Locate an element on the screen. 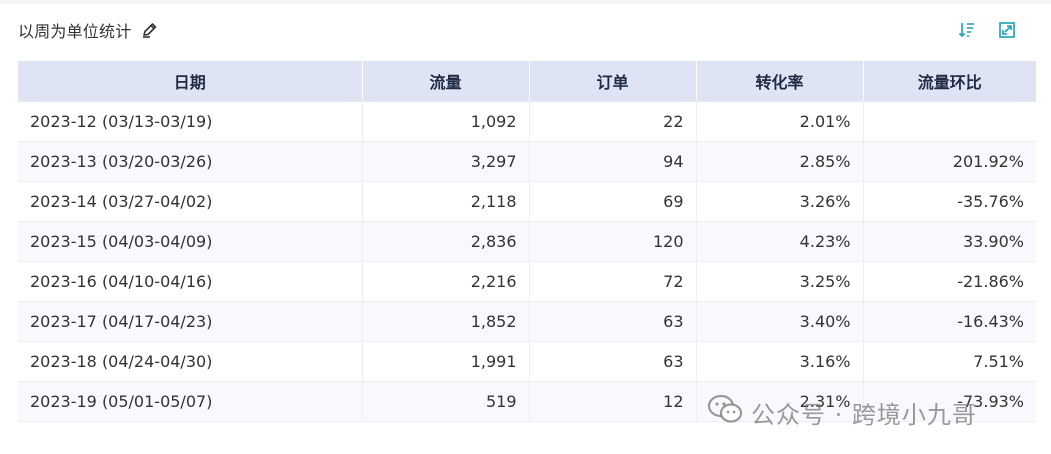 The image size is (1051, 454). cell-traffic-change: -73.93% is located at coordinates (949, 401).